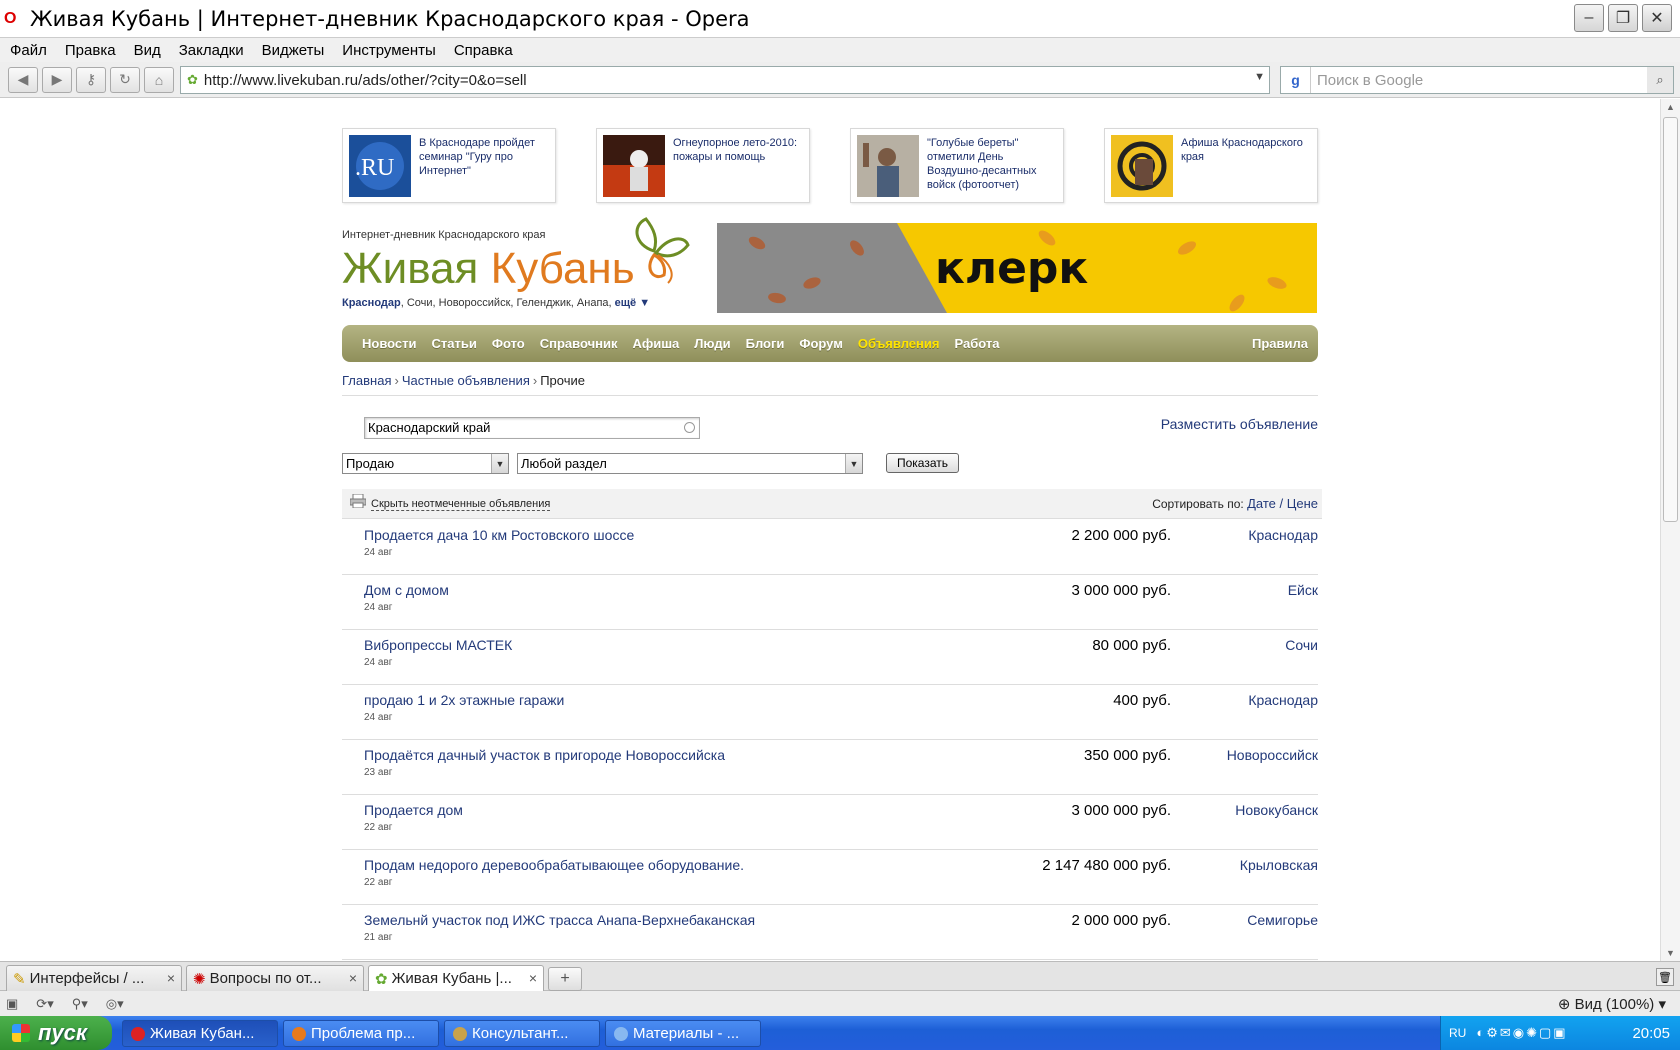 The image size is (1680, 1050). Describe the element at coordinates (57, 79) in the screenshot. I see `forward-button: ▶` at that location.